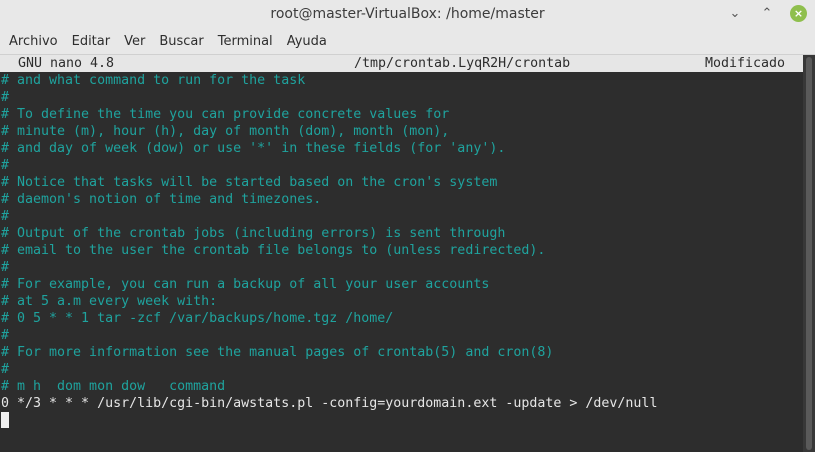 This screenshot has height=452, width=815. I want to click on editor-line: # at 5 a.m every week with:, so click(109, 301).